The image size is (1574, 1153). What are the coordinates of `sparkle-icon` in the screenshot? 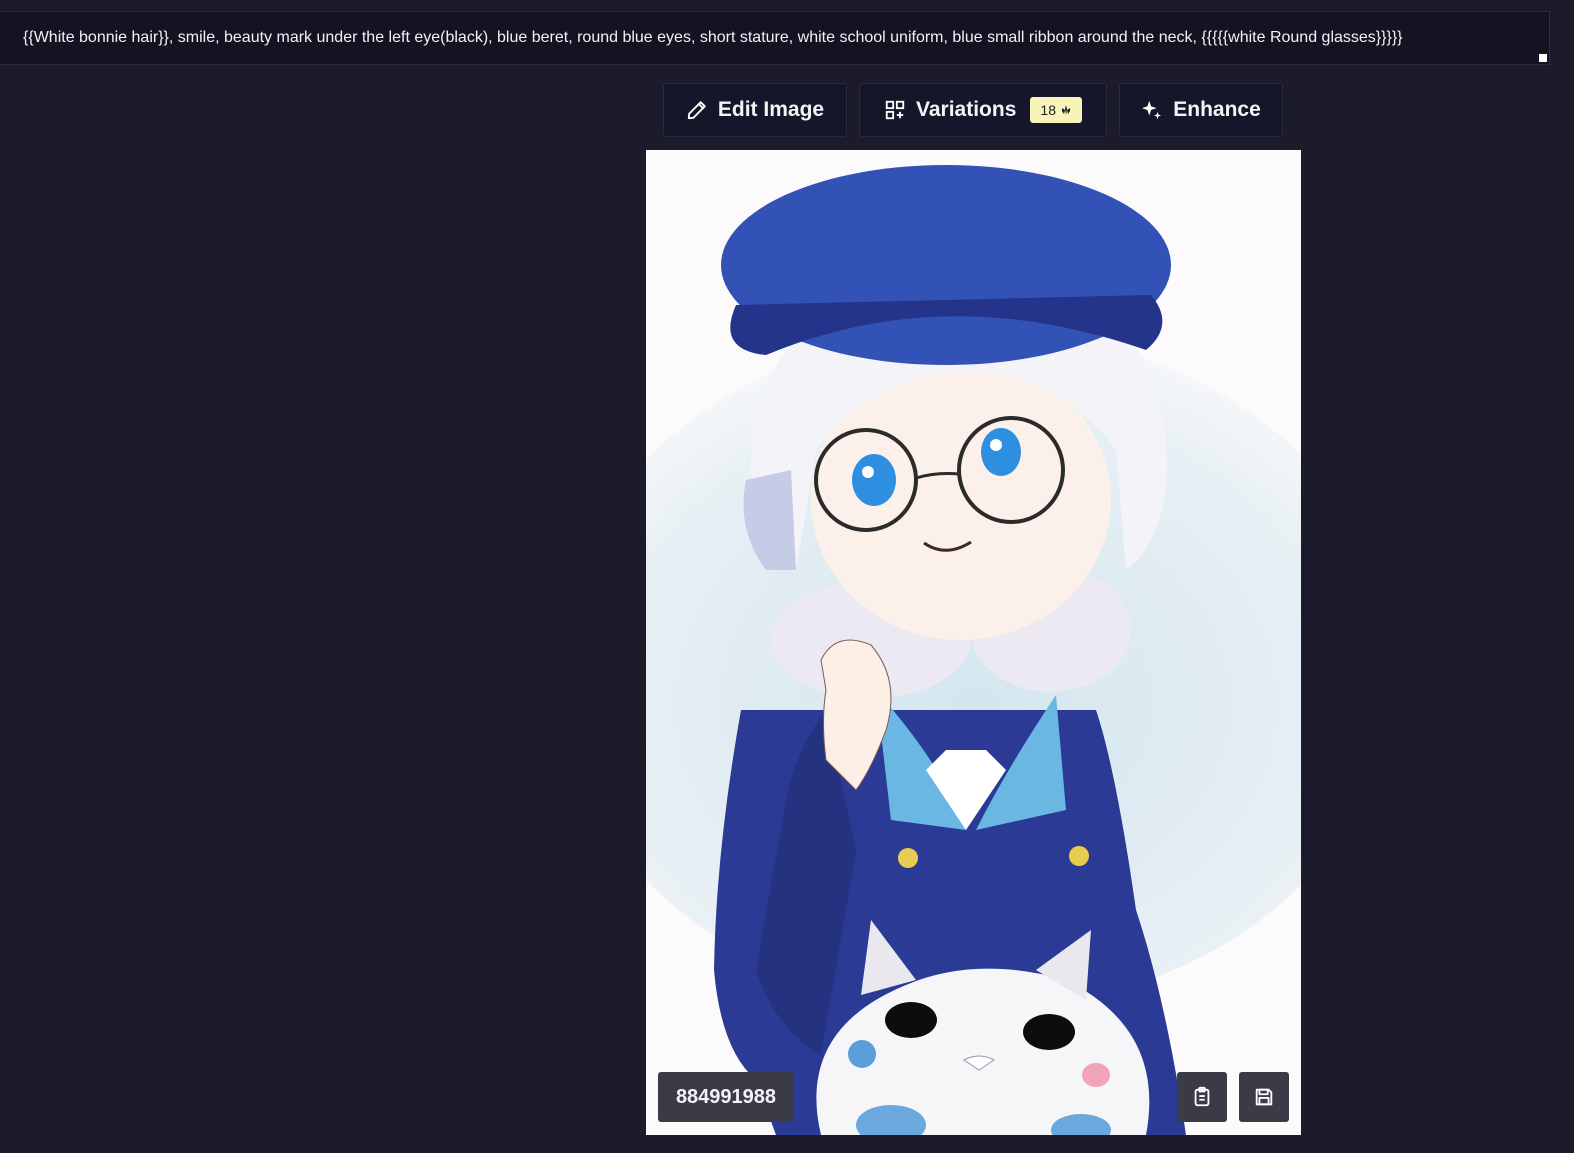 It's located at (1152, 110).